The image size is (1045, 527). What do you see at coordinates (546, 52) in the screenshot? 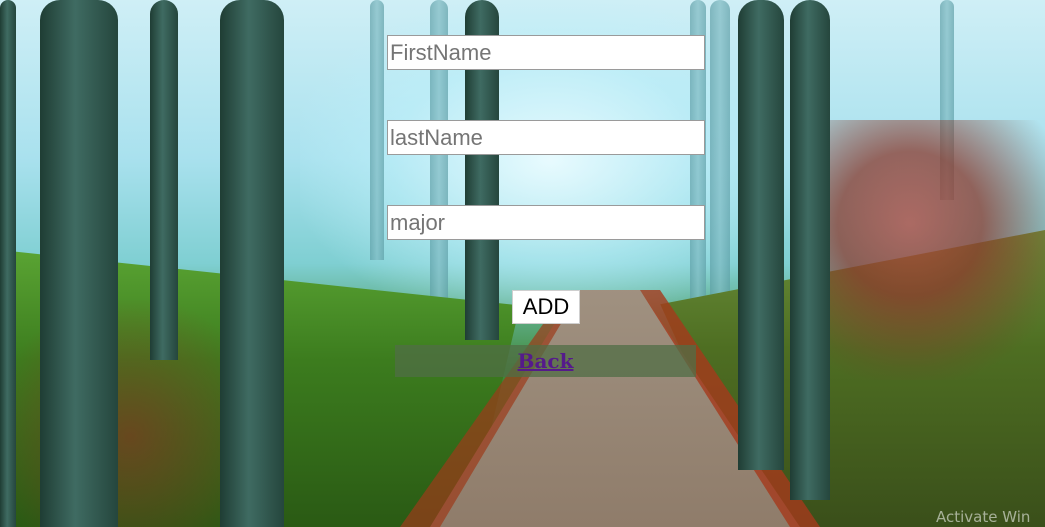
I see `first-name-input` at bounding box center [546, 52].